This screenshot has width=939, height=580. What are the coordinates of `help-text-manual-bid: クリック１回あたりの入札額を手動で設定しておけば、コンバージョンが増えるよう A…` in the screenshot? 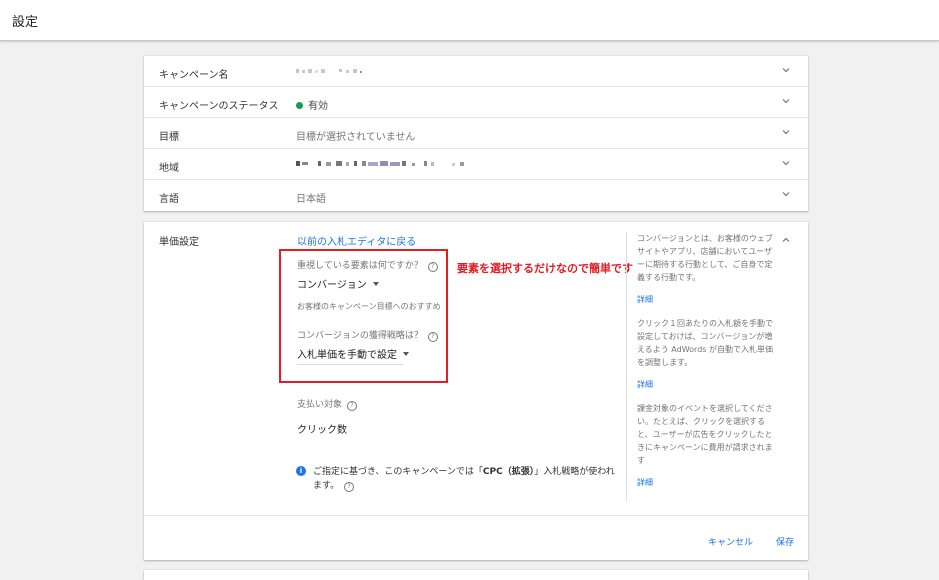 It's located at (705, 343).